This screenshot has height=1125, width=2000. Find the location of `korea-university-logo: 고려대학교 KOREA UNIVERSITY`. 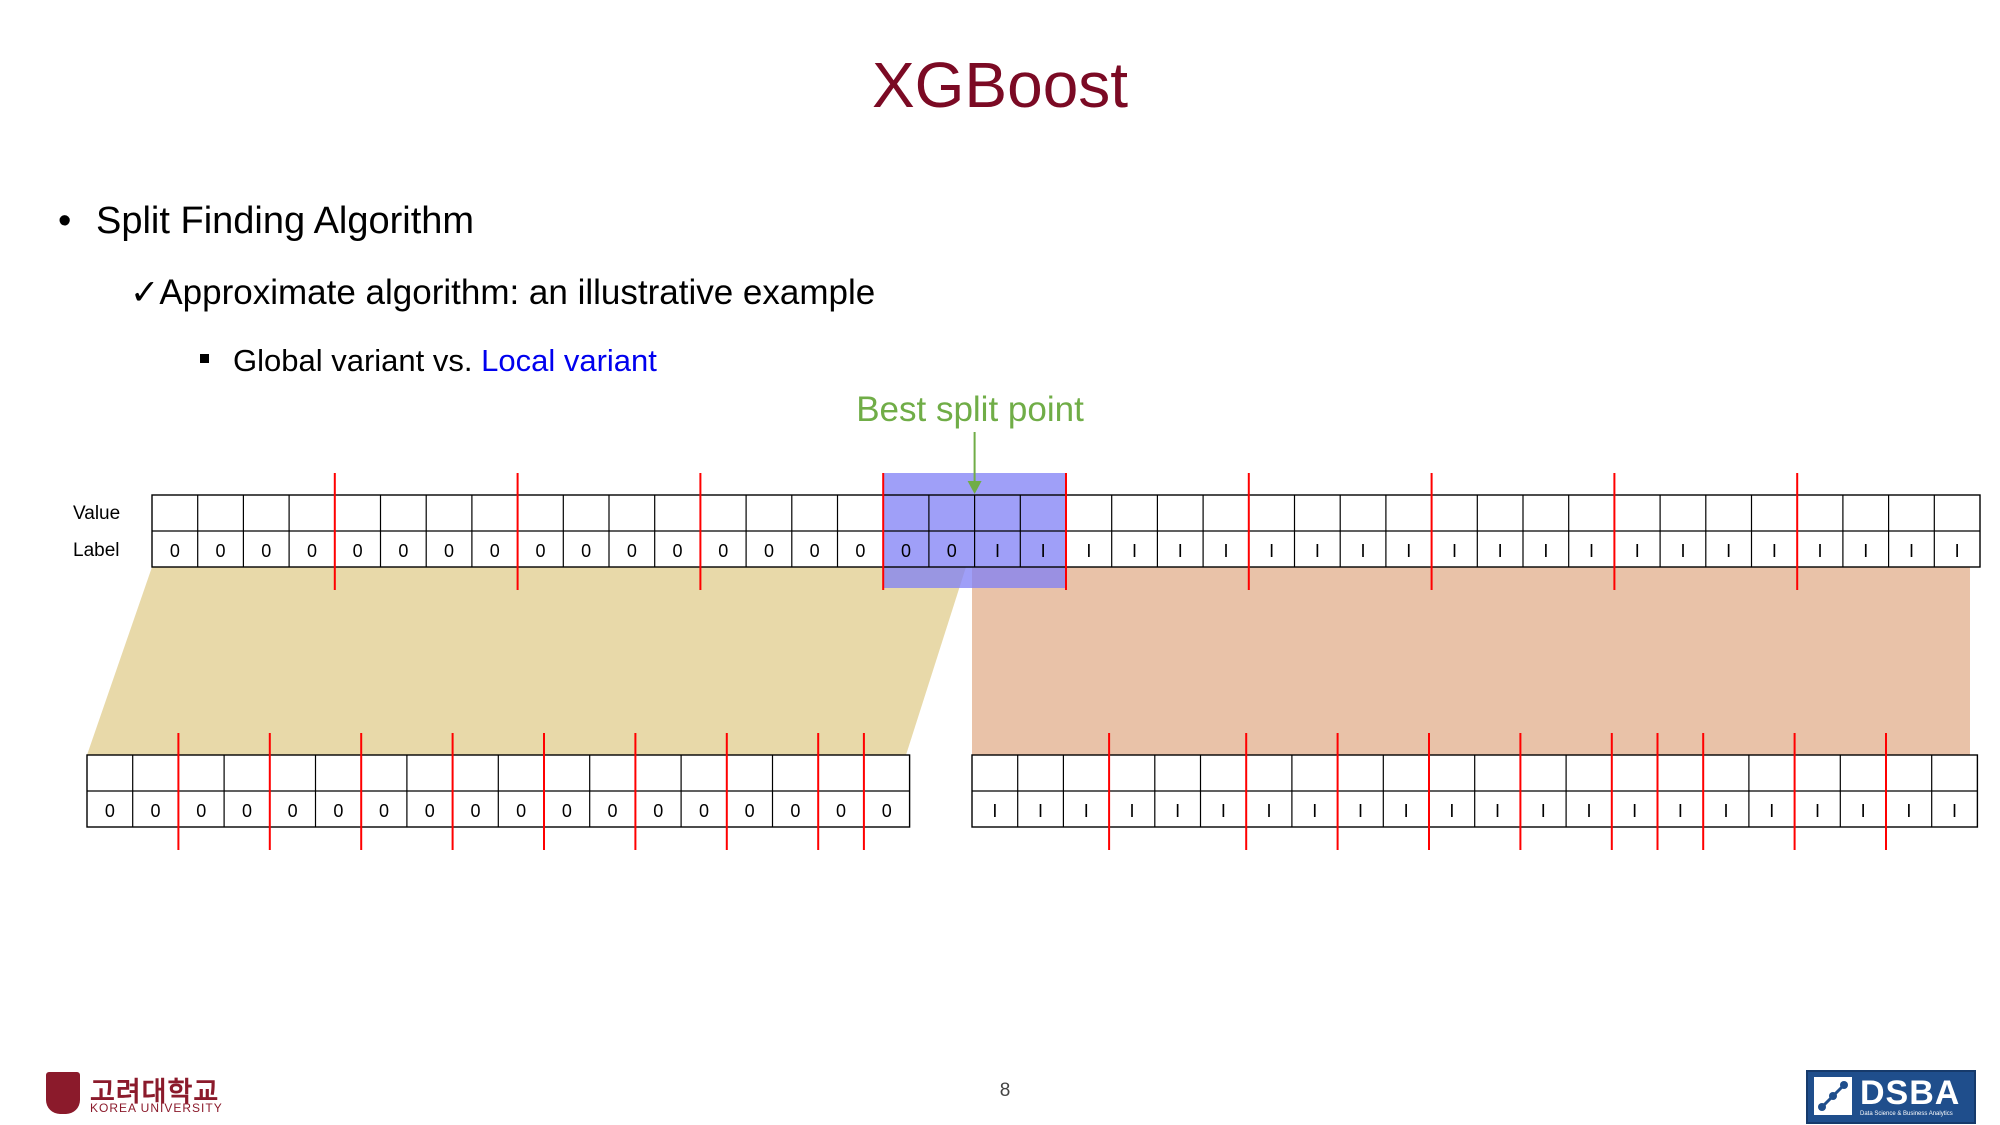

korea-university-logo: 고려대학교 KOREA UNIVERSITY is located at coordinates (141, 1094).